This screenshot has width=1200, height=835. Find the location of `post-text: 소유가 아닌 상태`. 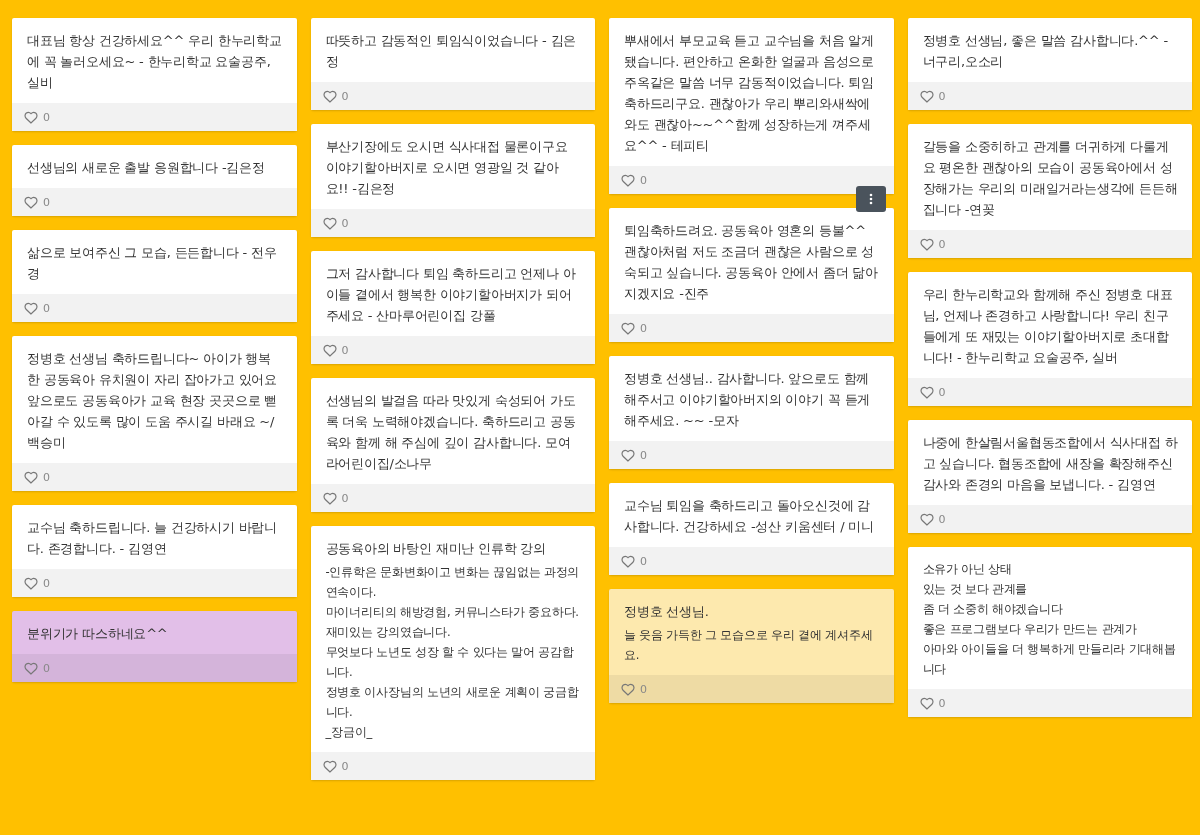

post-text: 소유가 아닌 상태 is located at coordinates (967, 569).